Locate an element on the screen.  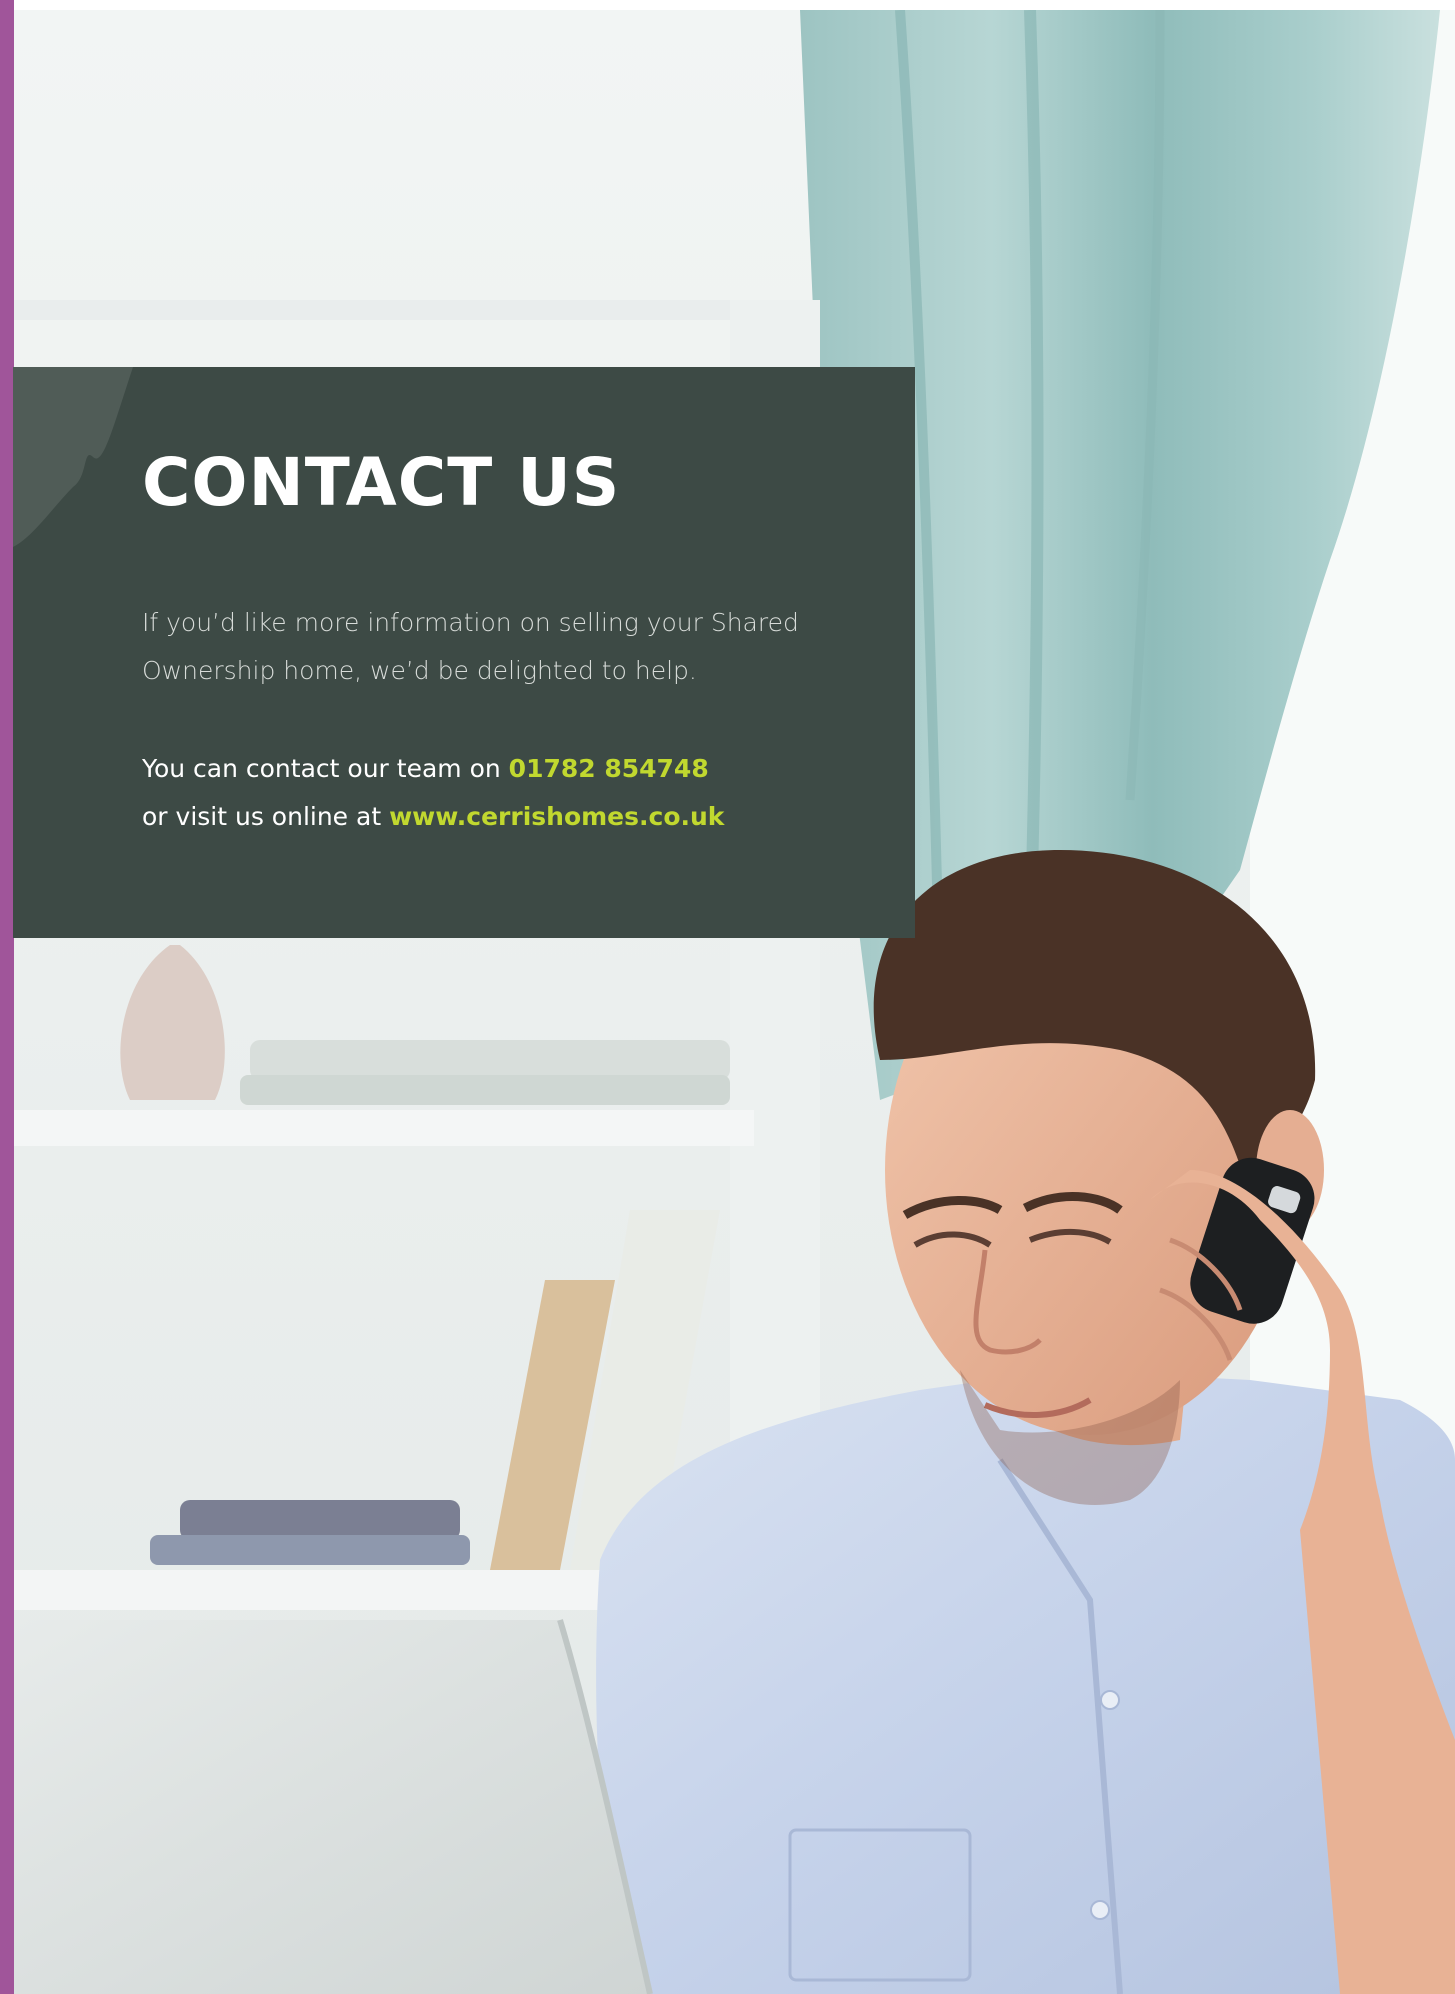
website-link: www.cerrishomes.co.uk is located at coordinates (556, 816).